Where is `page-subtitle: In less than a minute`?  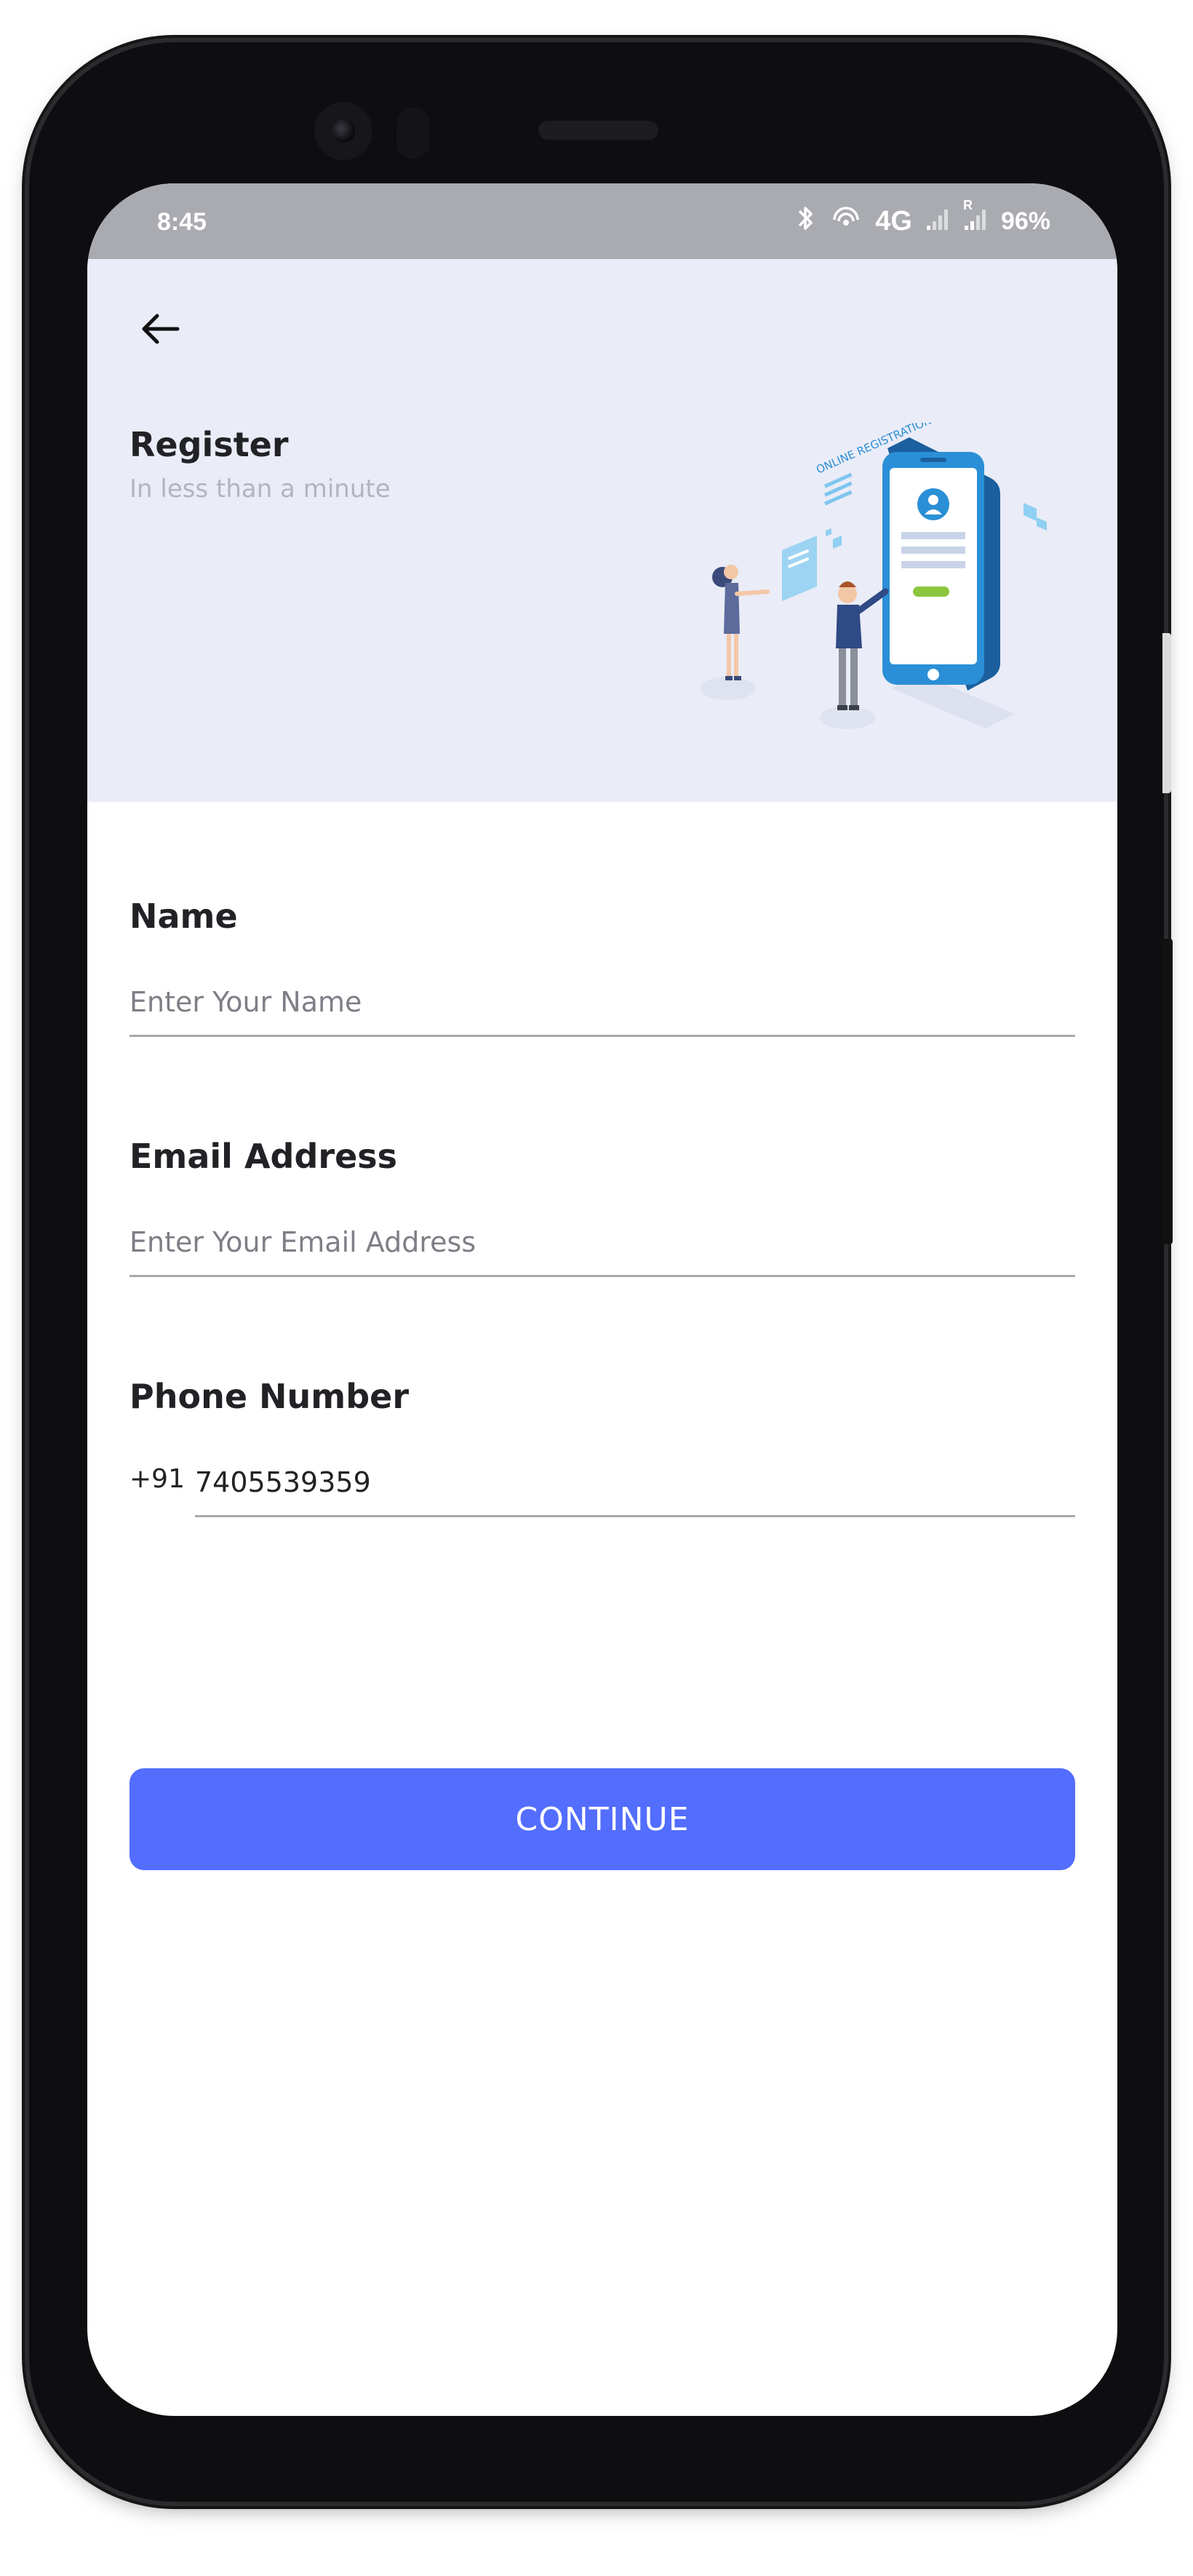 page-subtitle: In less than a minute is located at coordinates (260, 489).